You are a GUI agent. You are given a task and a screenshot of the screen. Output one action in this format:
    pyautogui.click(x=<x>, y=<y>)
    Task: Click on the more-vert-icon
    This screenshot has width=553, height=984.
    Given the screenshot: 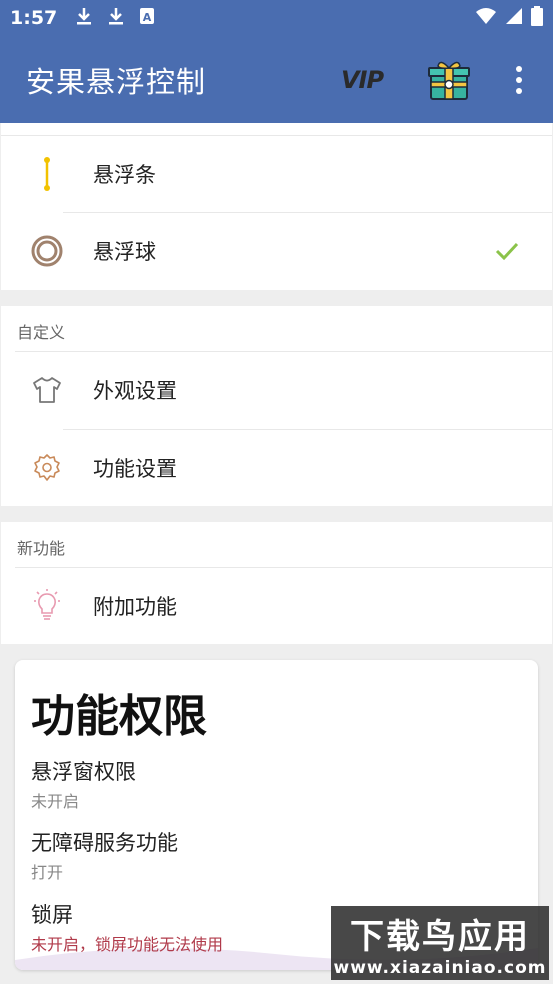 What is the action you would take?
    pyautogui.click(x=519, y=80)
    